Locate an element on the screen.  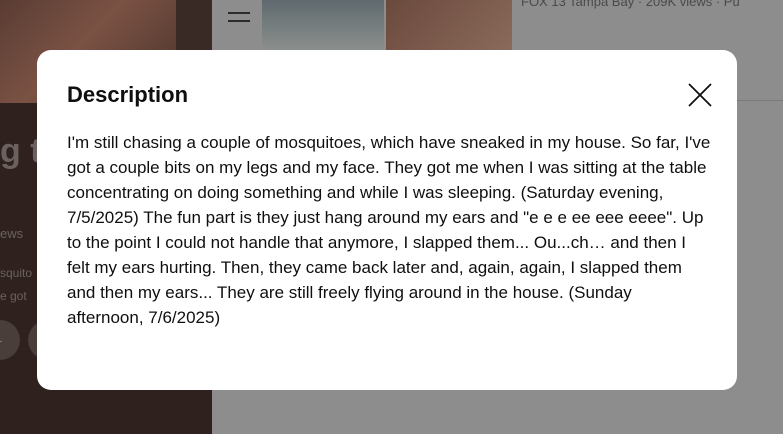
background-video-title: g t is located at coordinates (21, 151).